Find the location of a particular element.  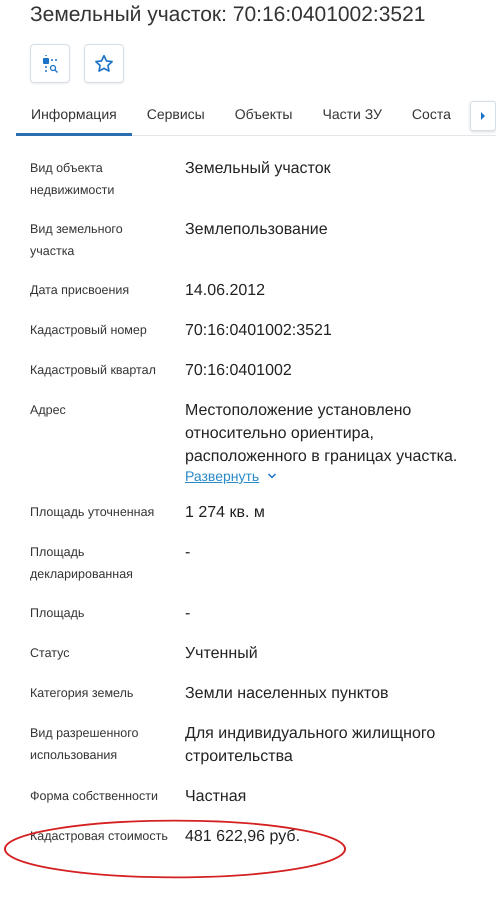

field-value: 70:16:0401002 is located at coordinates (239, 371).